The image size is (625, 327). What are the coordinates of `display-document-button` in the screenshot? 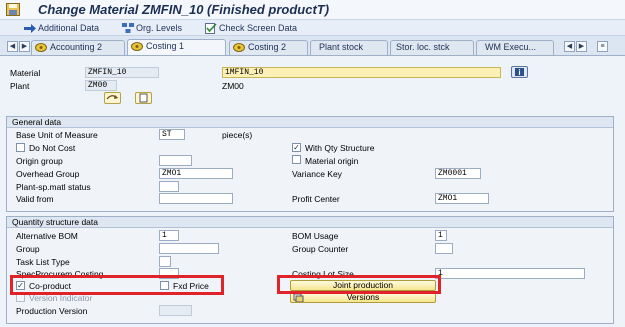 It's located at (143, 98).